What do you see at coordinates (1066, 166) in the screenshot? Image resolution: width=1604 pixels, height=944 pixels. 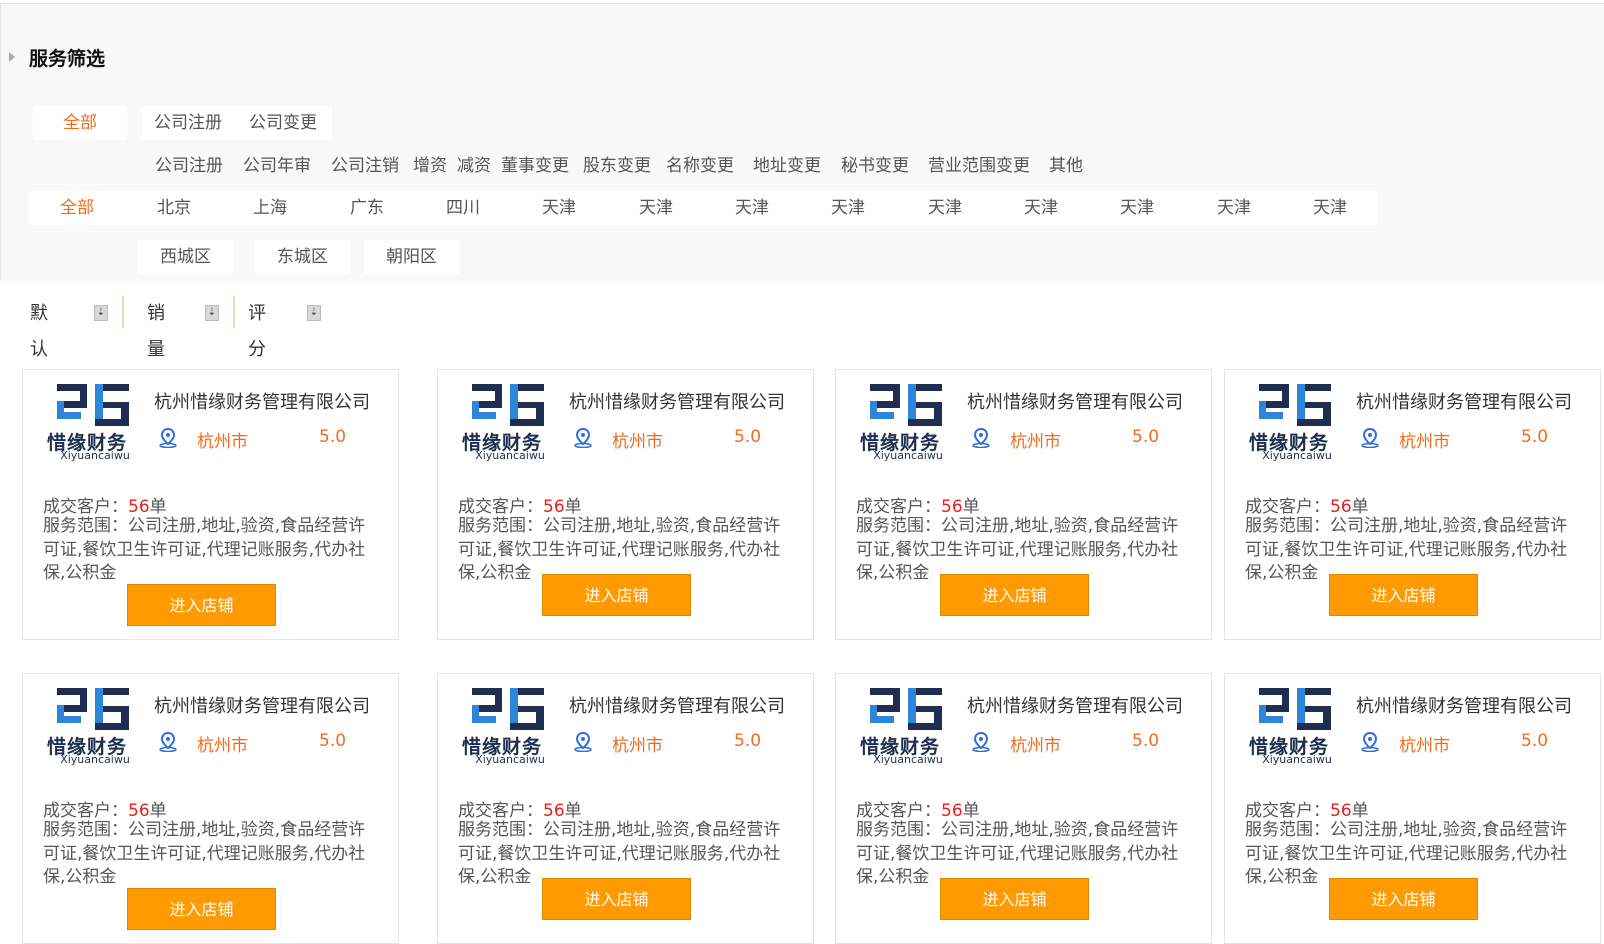 I see `service-sub-item: 其他` at bounding box center [1066, 166].